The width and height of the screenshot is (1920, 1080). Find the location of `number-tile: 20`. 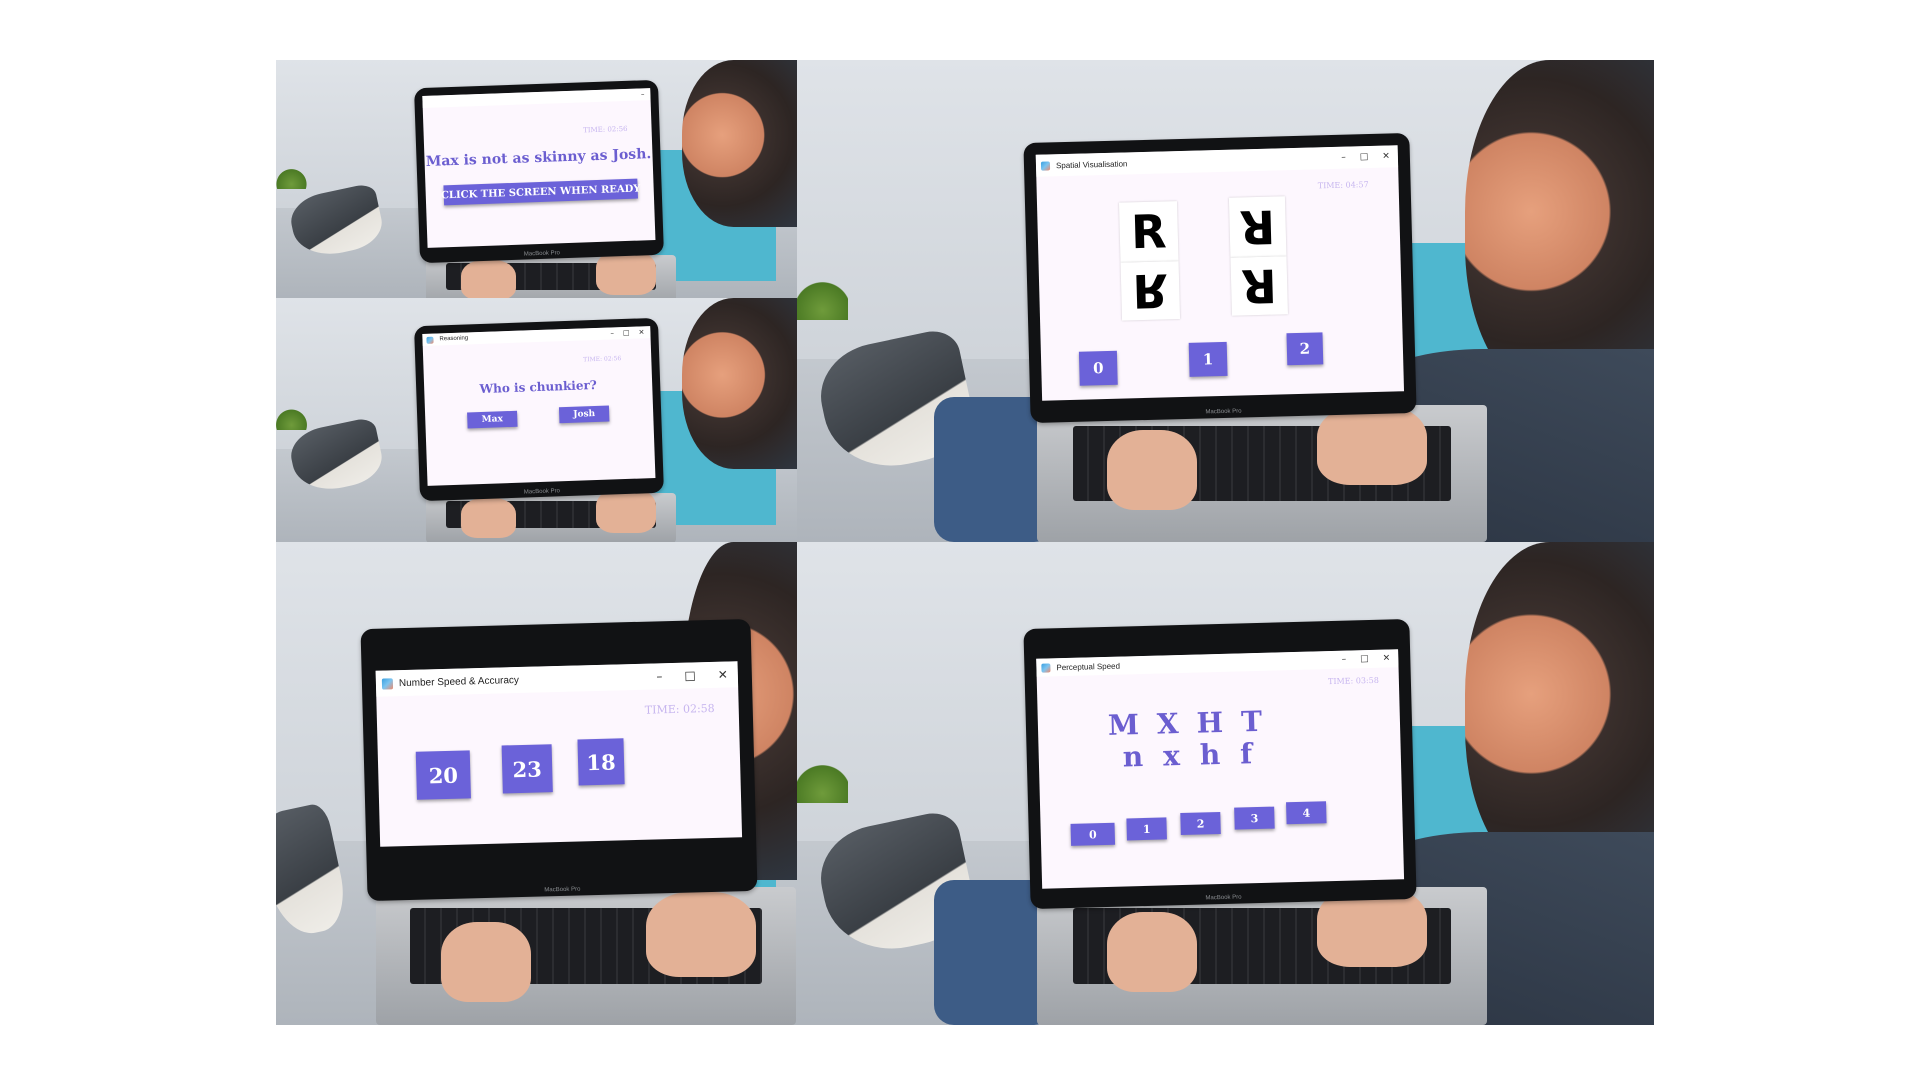

number-tile: 20 is located at coordinates (443, 775).